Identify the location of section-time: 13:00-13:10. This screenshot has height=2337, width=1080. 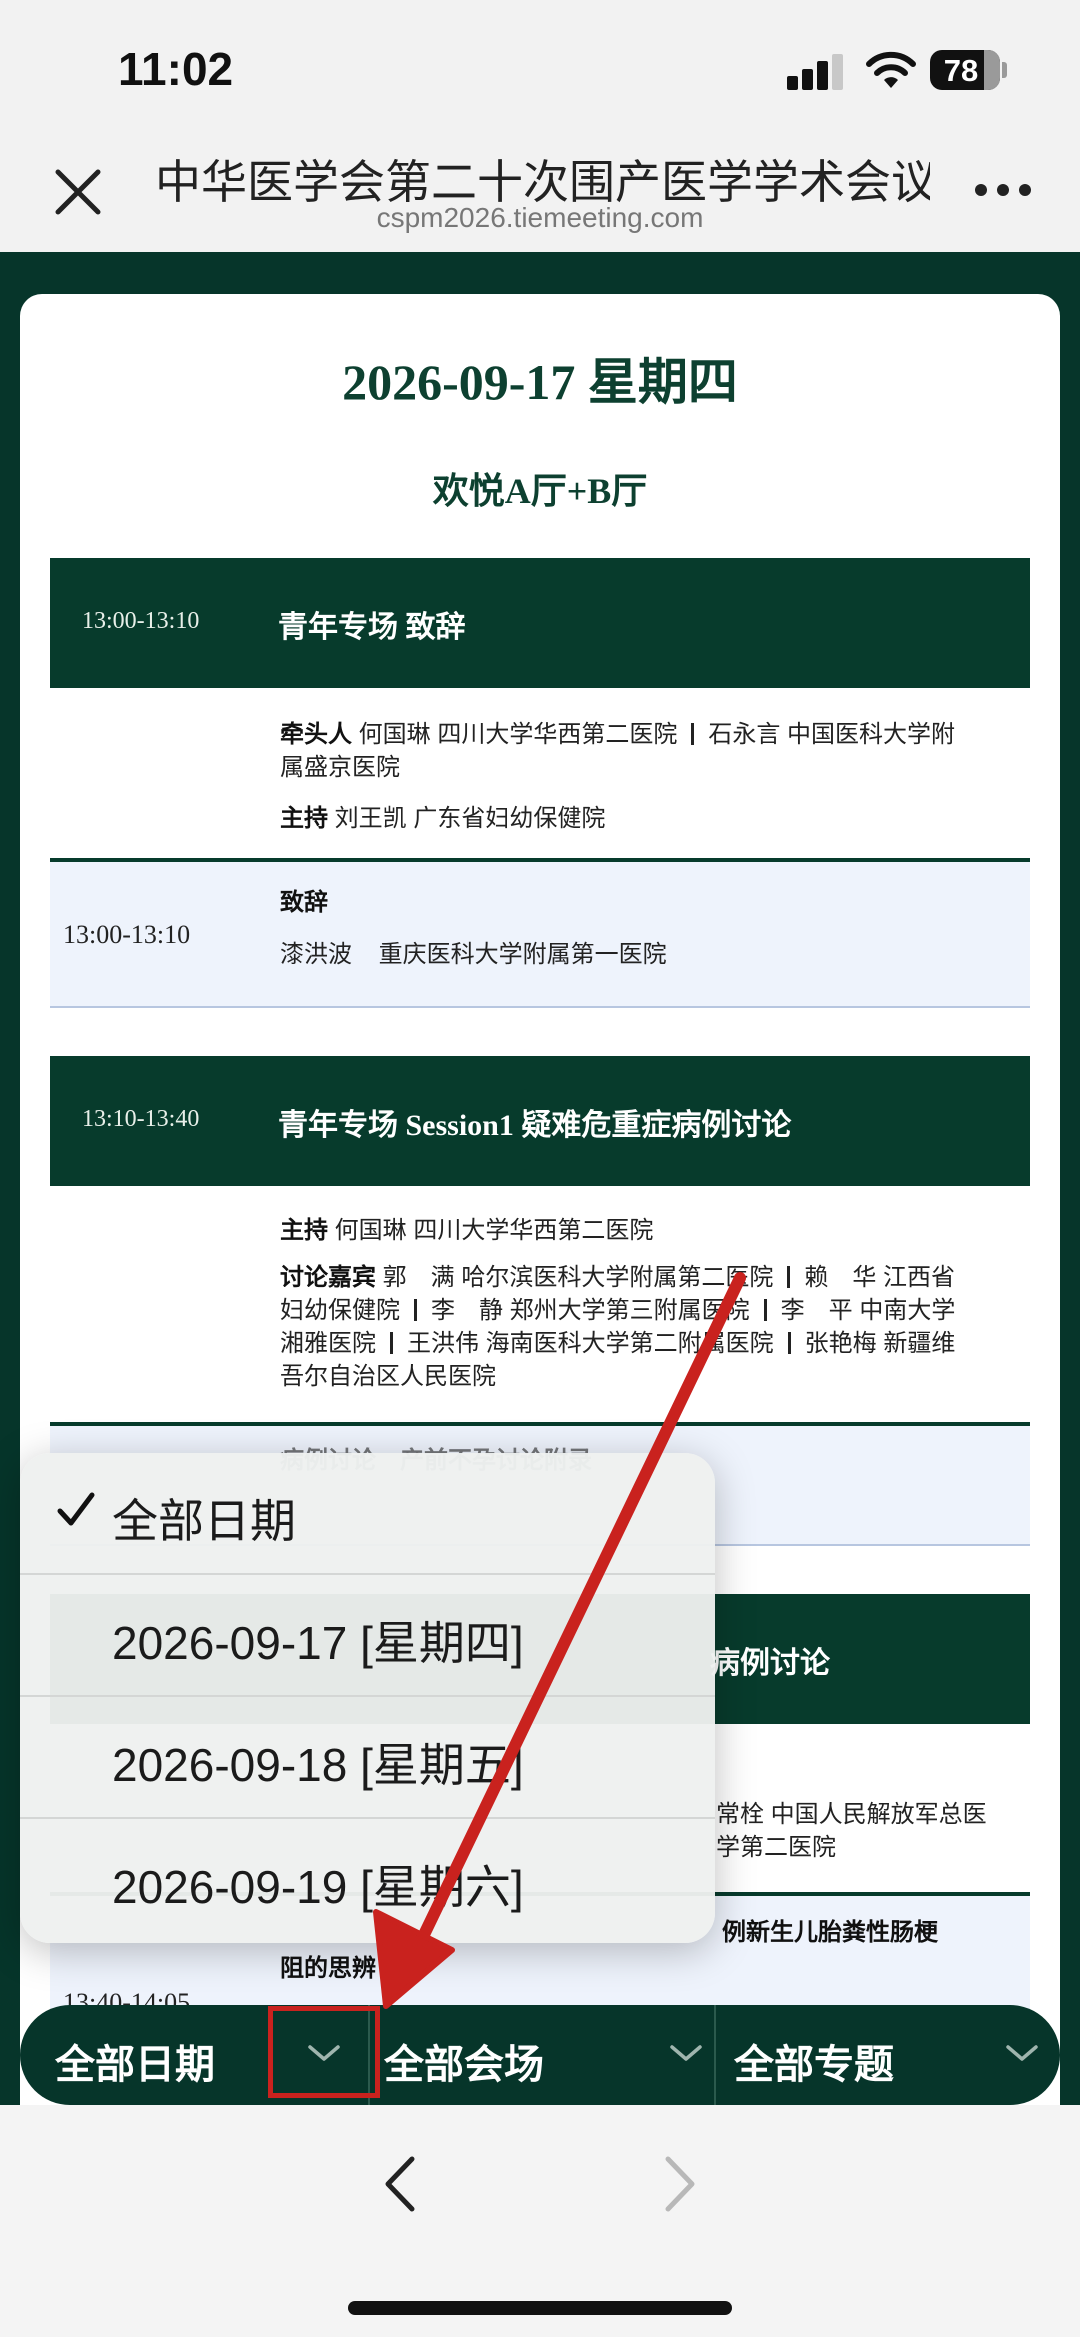
(141, 621).